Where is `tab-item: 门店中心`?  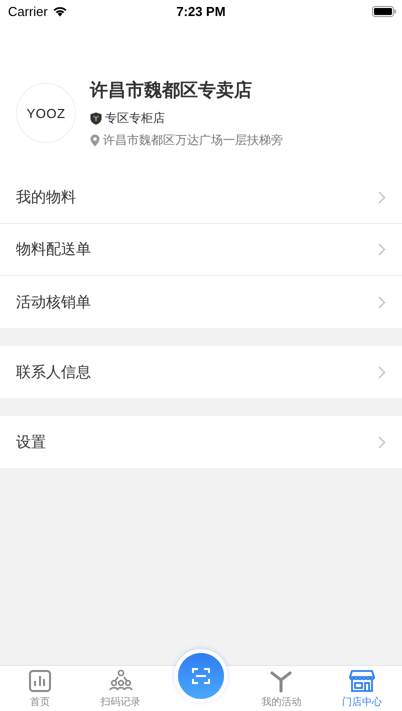
tab-item: 门店中心 is located at coordinates (362, 688).